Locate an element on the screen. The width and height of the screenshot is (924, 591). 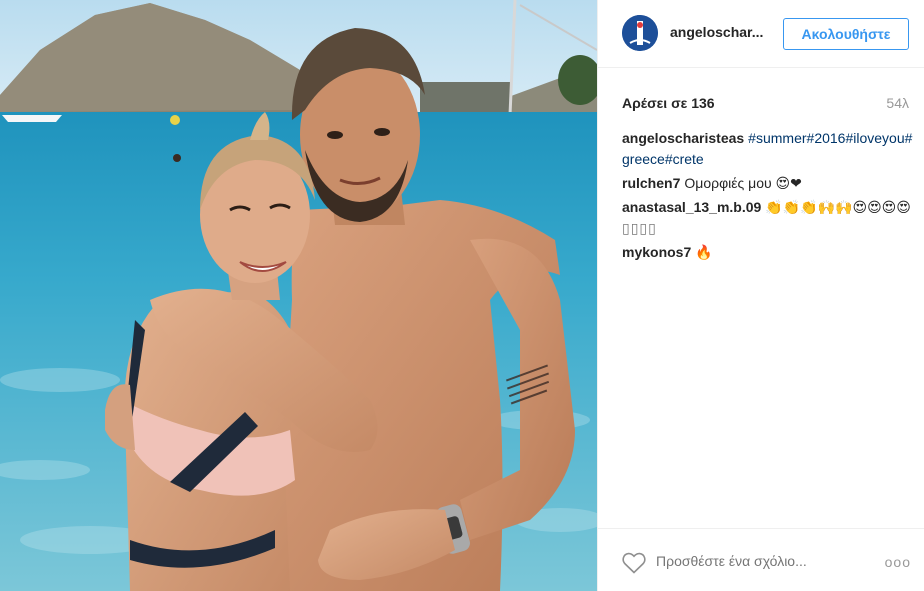
comment-author: rulchen7 is located at coordinates (651, 183).